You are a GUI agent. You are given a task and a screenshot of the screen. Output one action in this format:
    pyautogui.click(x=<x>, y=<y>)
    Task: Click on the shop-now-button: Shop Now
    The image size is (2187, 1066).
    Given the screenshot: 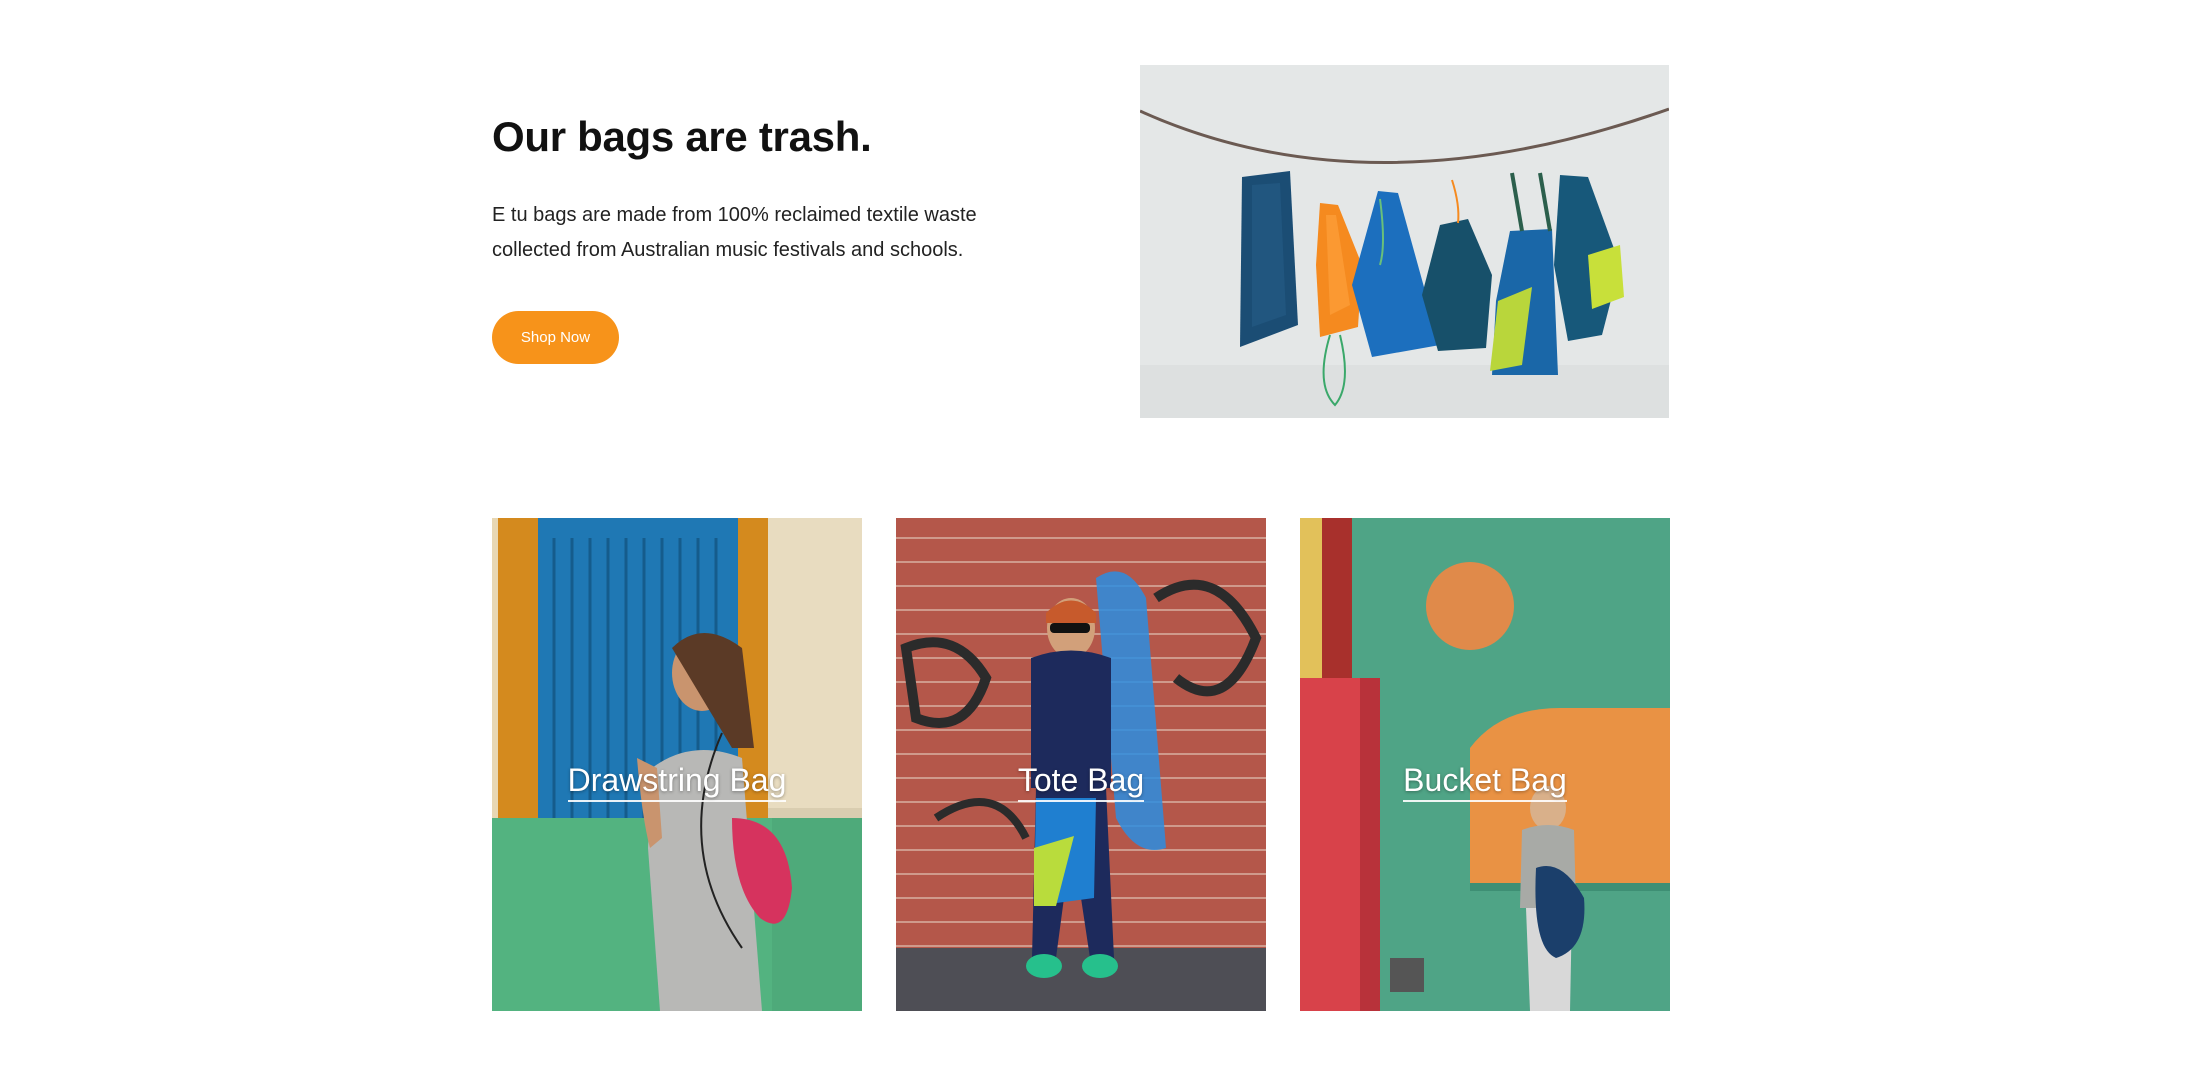 What is the action you would take?
    pyautogui.click(x=555, y=337)
    